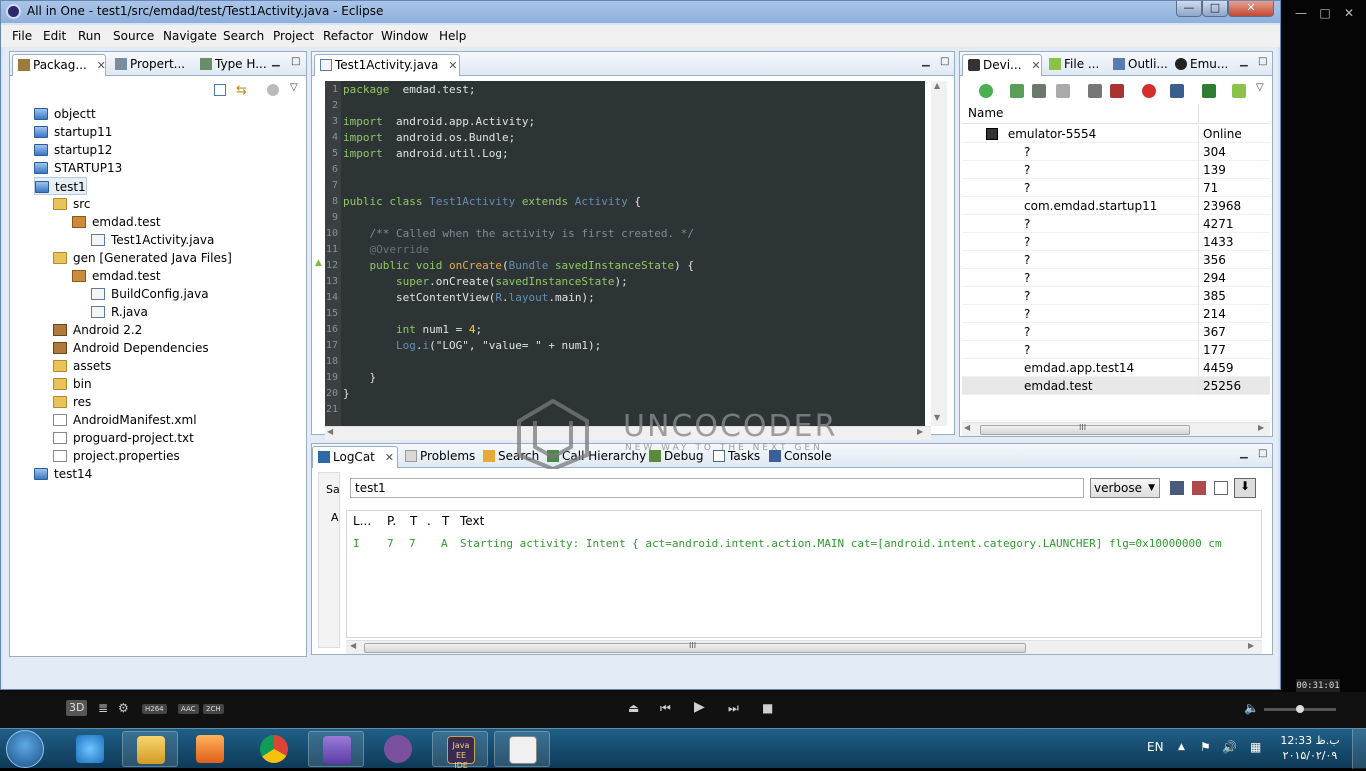 Image resolution: width=1366 pixels, height=771 pixels. I want to click on process-row: ? 385, so click(1116, 296).